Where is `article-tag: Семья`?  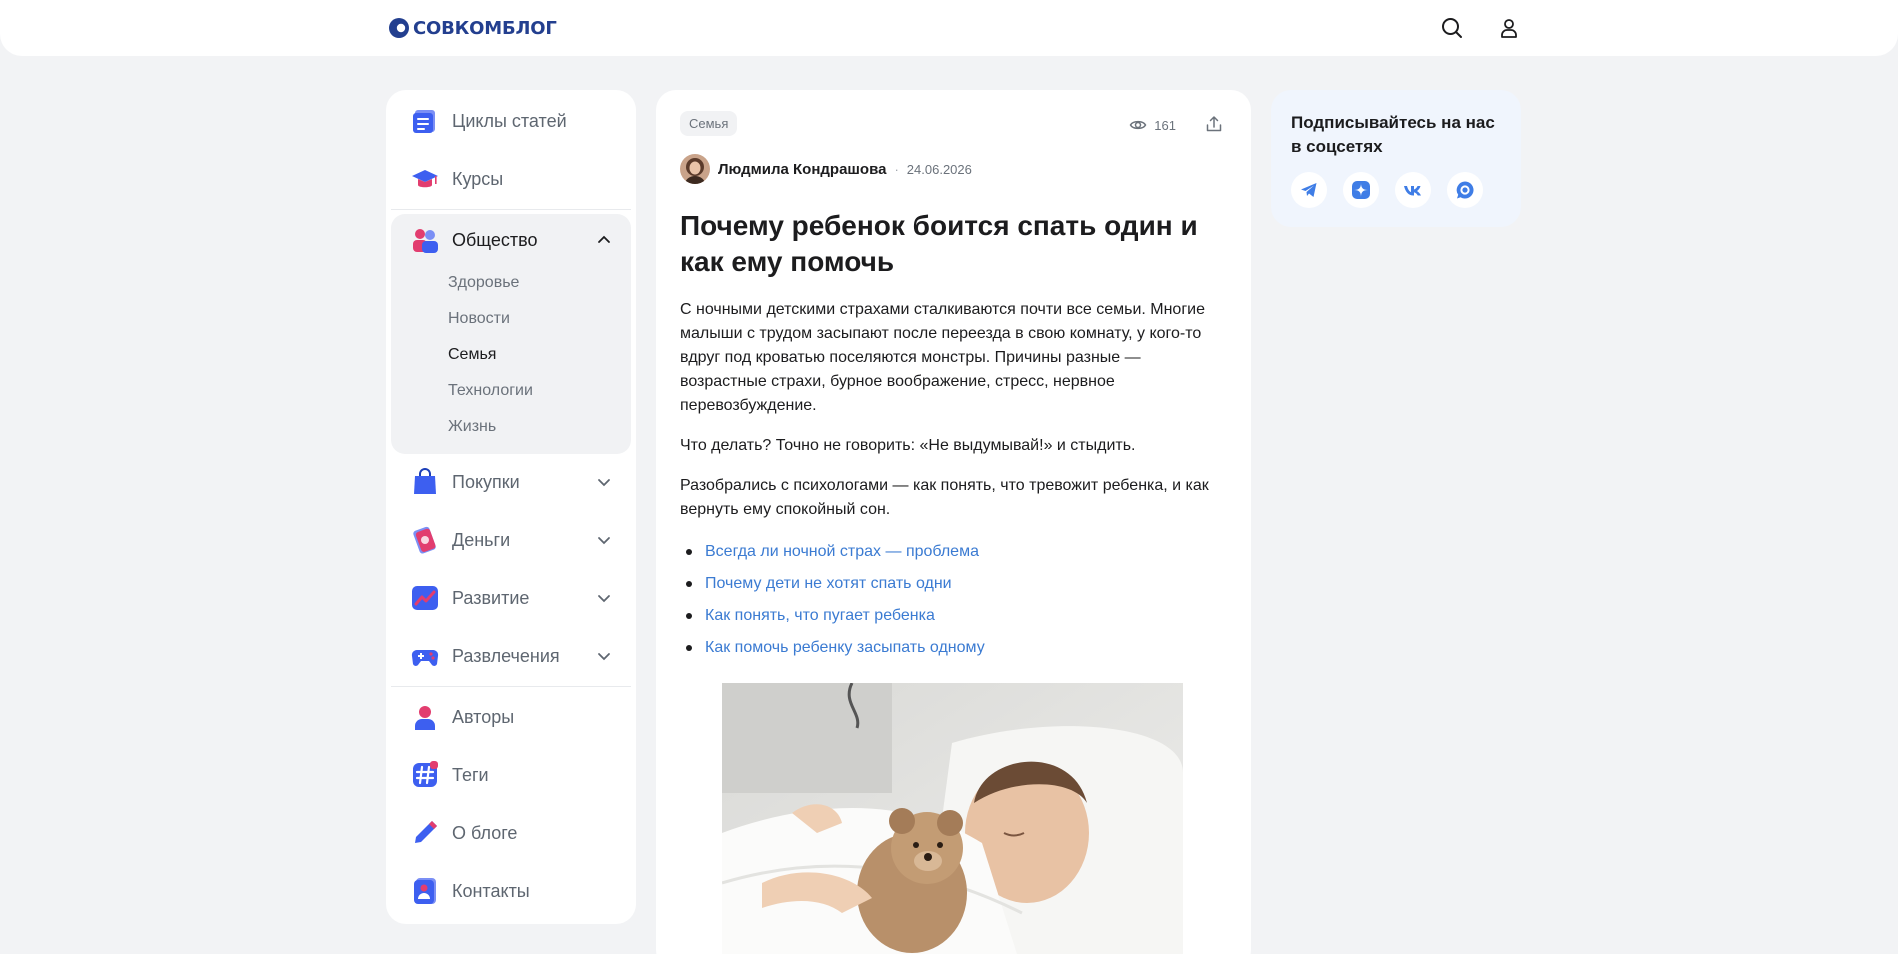
article-tag: Семья is located at coordinates (709, 123).